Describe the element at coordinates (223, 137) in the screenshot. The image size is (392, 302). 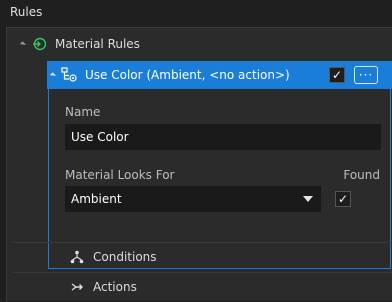
I see `name-field: Use Color` at that location.